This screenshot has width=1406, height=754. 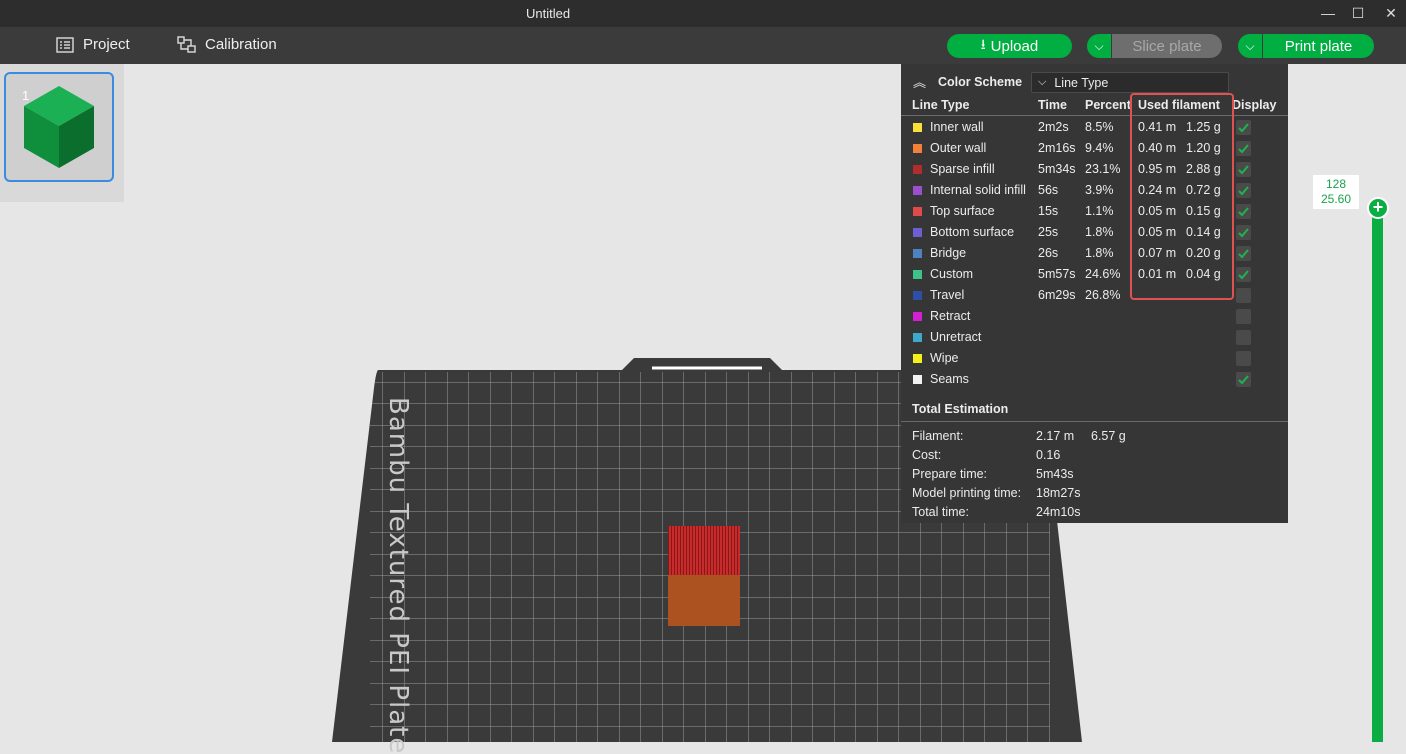 What do you see at coordinates (978, 190) in the screenshot?
I see `line-type-name: Internal solid infill` at bounding box center [978, 190].